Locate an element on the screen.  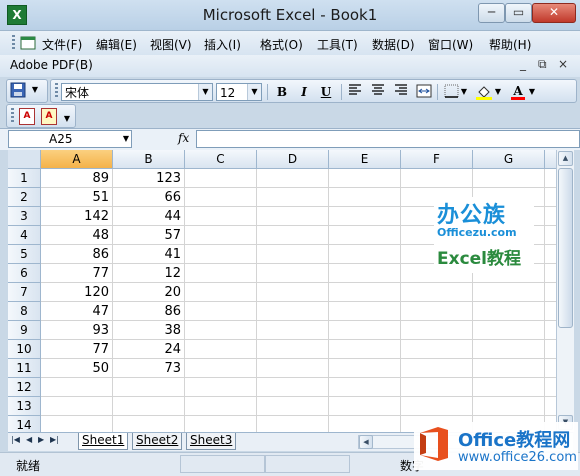
column-header-f: F is located at coordinates (437, 159).